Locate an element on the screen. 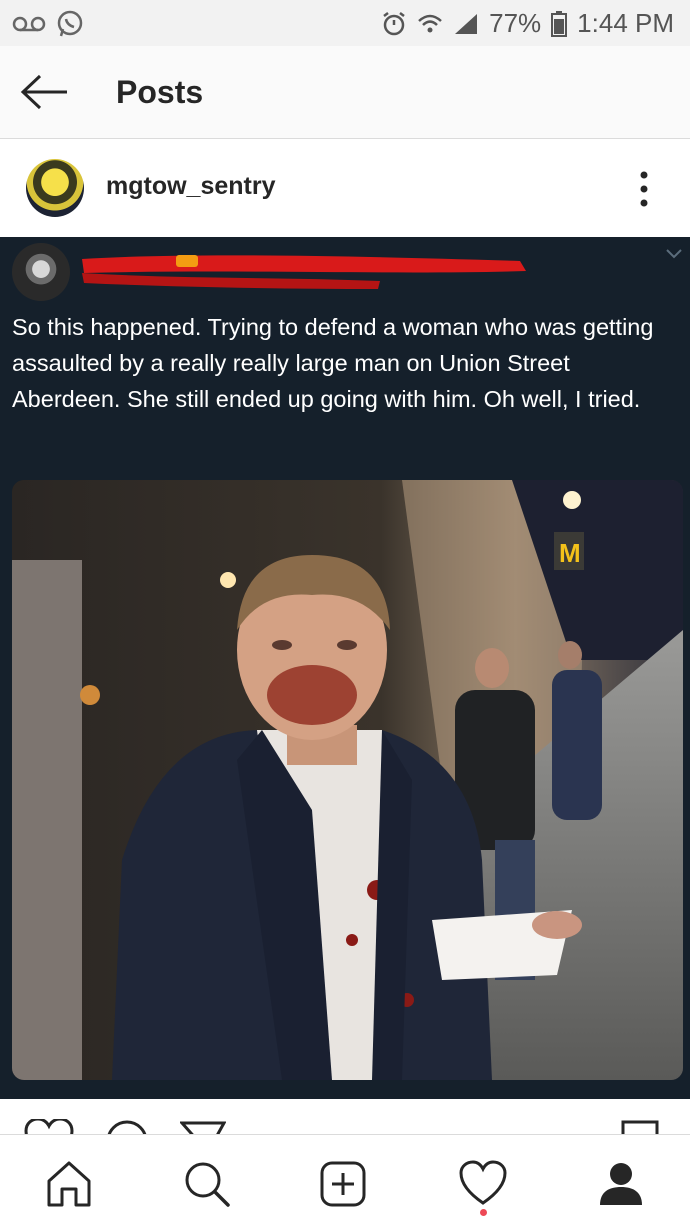 This screenshot has height=1228, width=690. redaction-scribble is located at coordinates (304, 272).